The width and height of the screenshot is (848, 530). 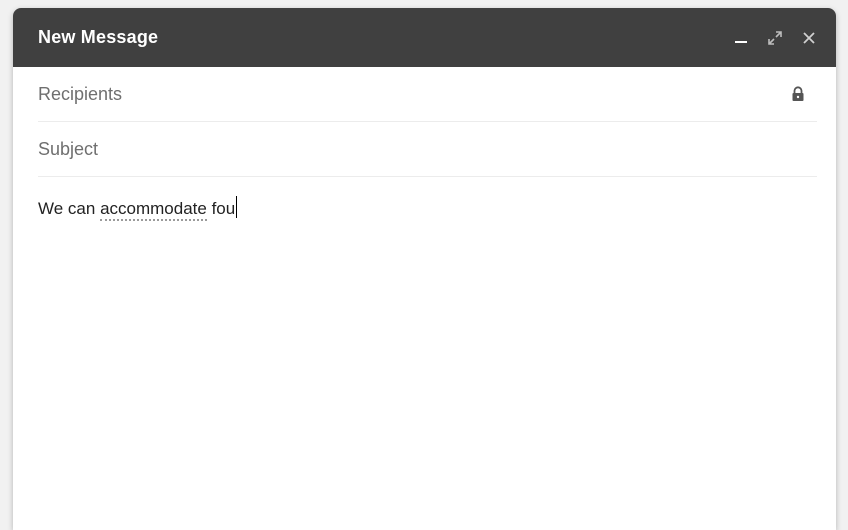 I want to click on close-button, so click(x=809, y=38).